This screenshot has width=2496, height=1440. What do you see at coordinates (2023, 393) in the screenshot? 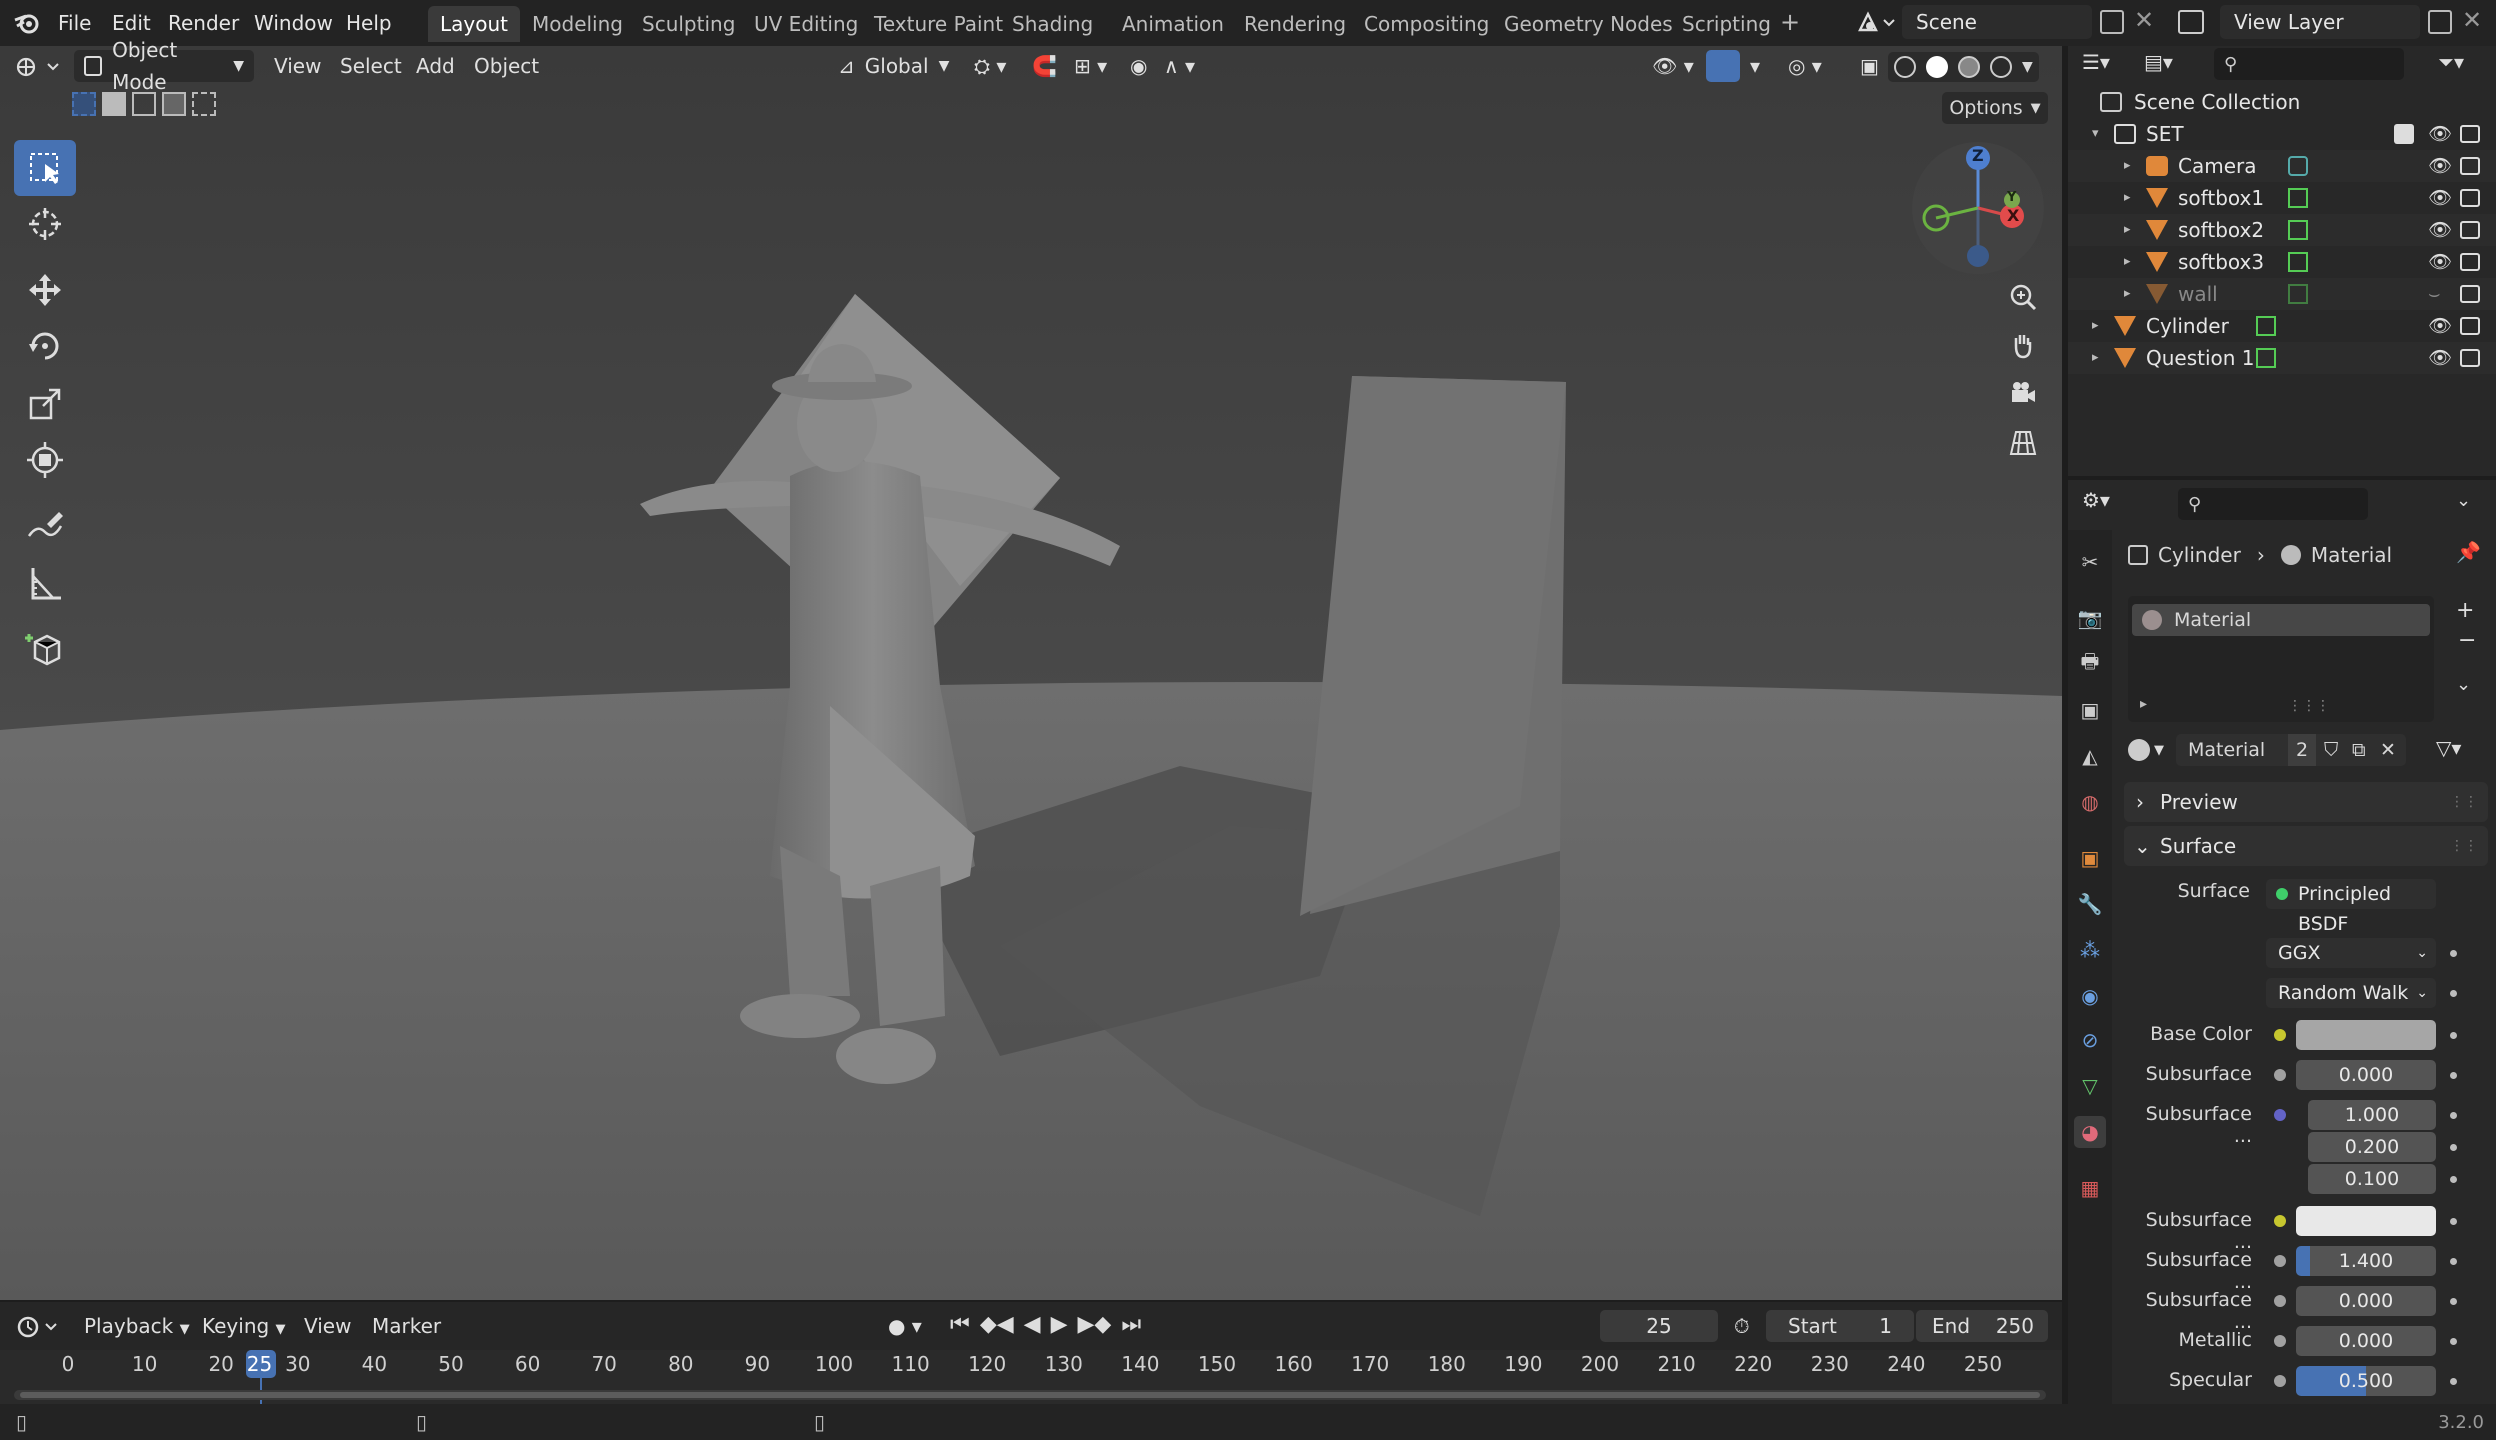
I see `camera-view-icon` at bounding box center [2023, 393].